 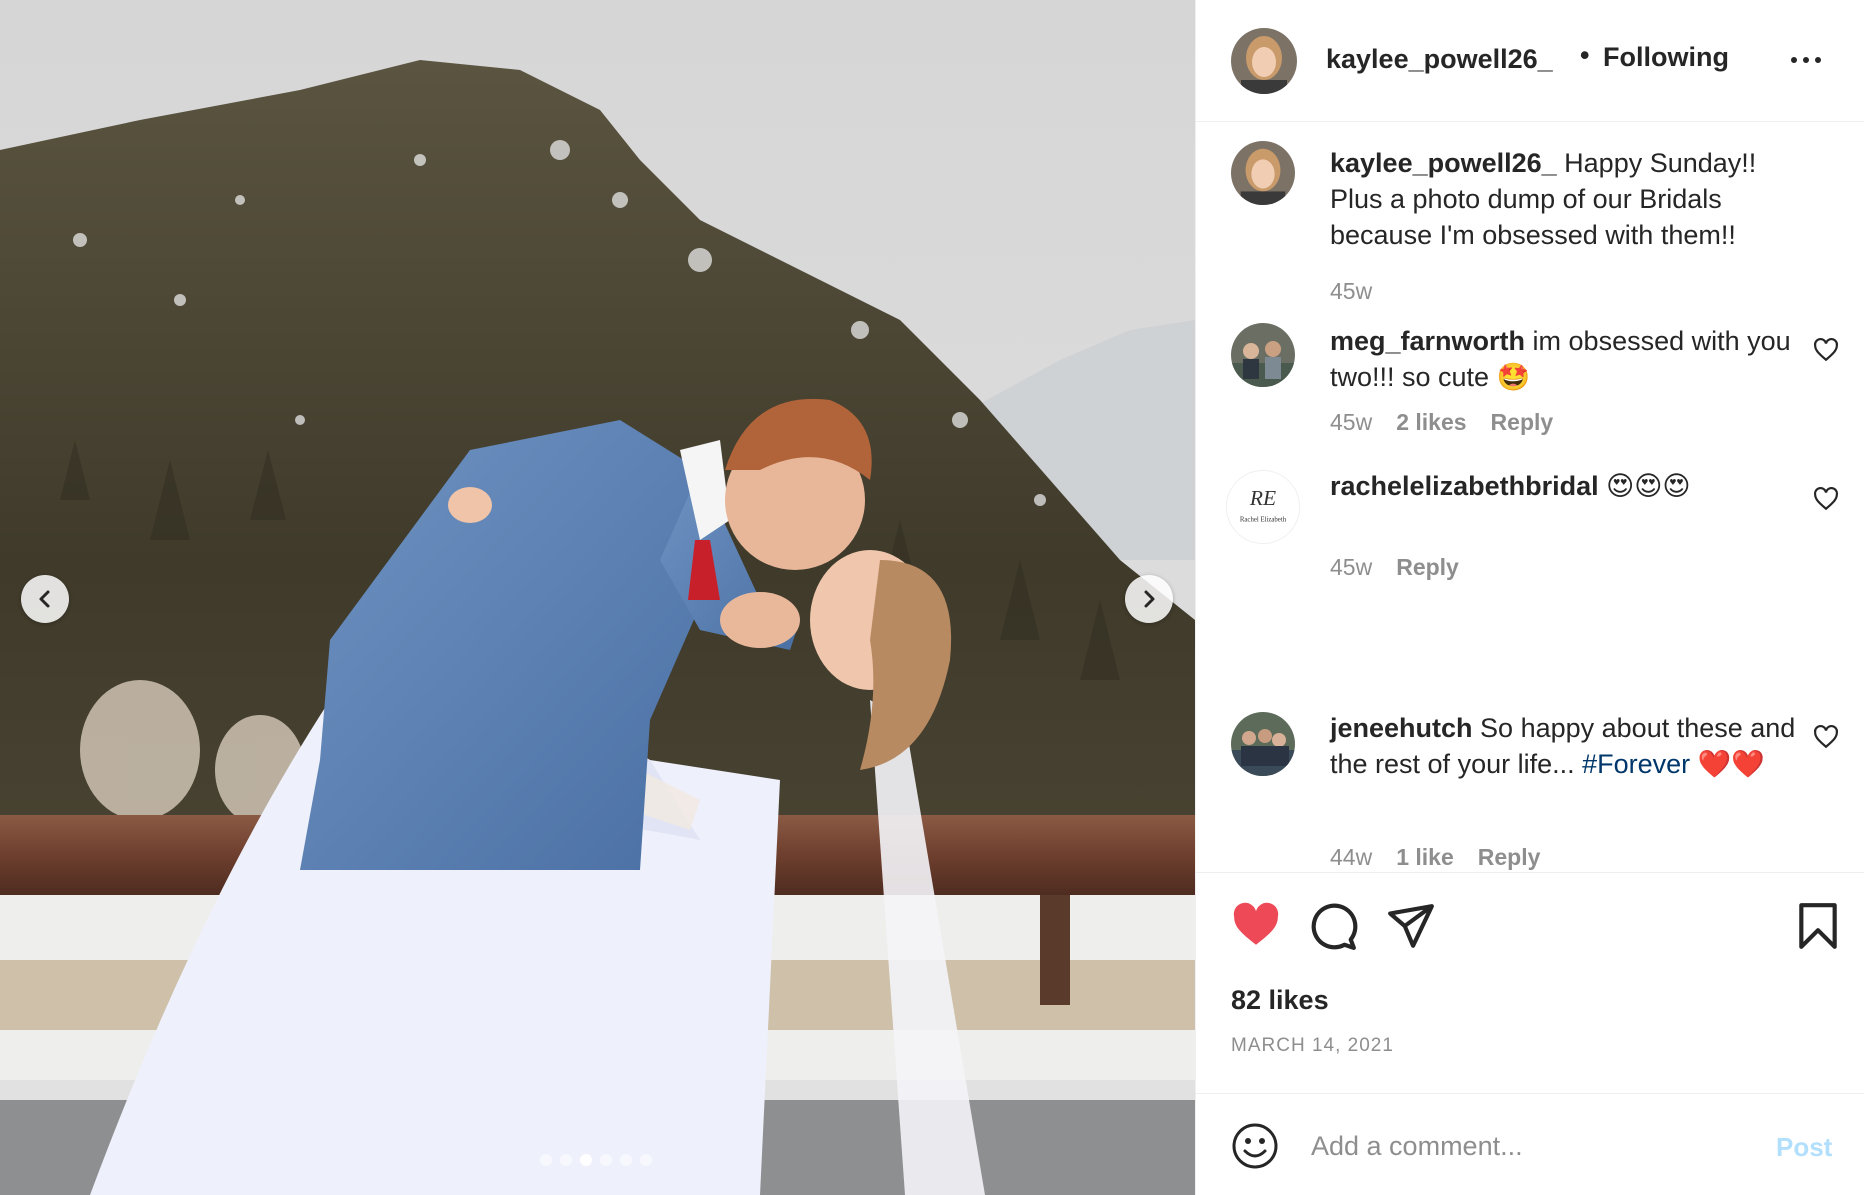 I want to click on caption-age: 45w, so click(x=1351, y=291).